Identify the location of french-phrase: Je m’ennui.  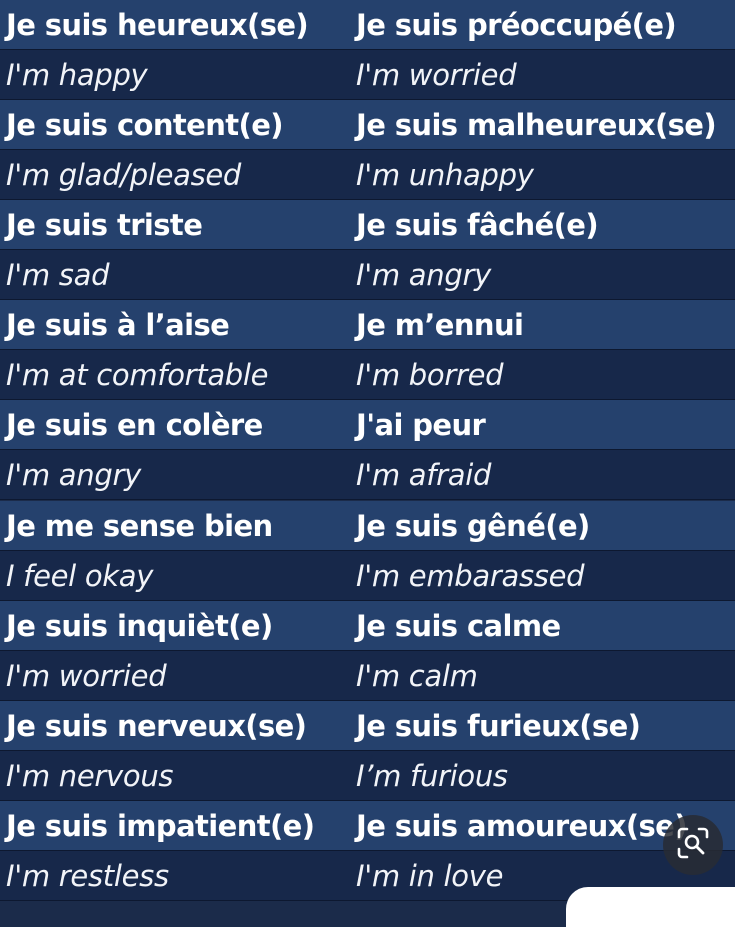
(440, 325).